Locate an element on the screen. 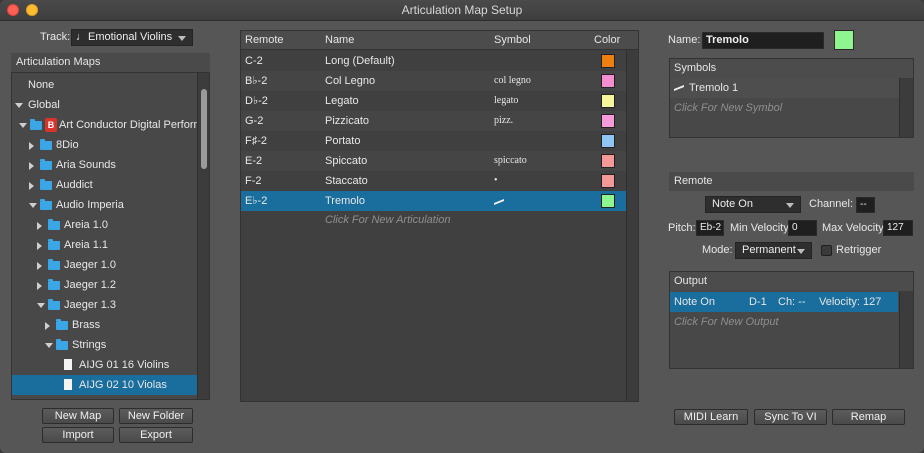 This screenshot has height=453, width=924. remap-button: Remap is located at coordinates (868, 417).